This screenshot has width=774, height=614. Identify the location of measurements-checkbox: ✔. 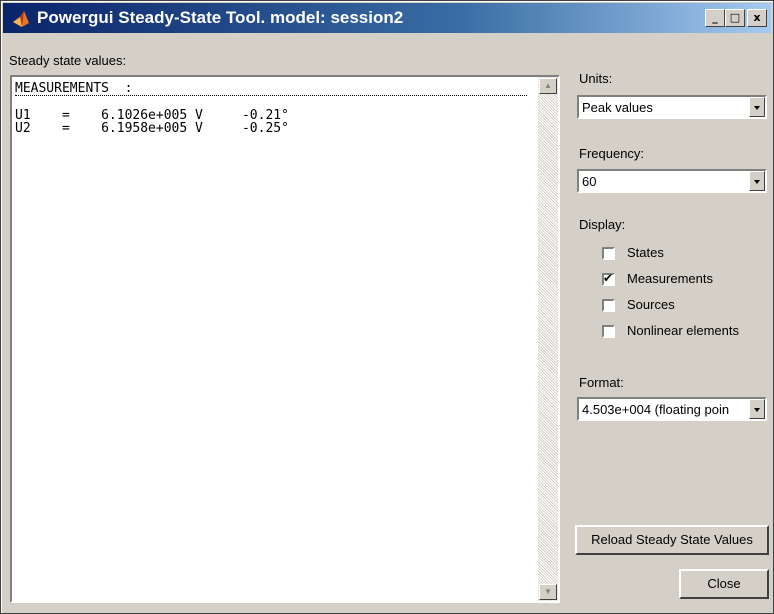
(608, 278).